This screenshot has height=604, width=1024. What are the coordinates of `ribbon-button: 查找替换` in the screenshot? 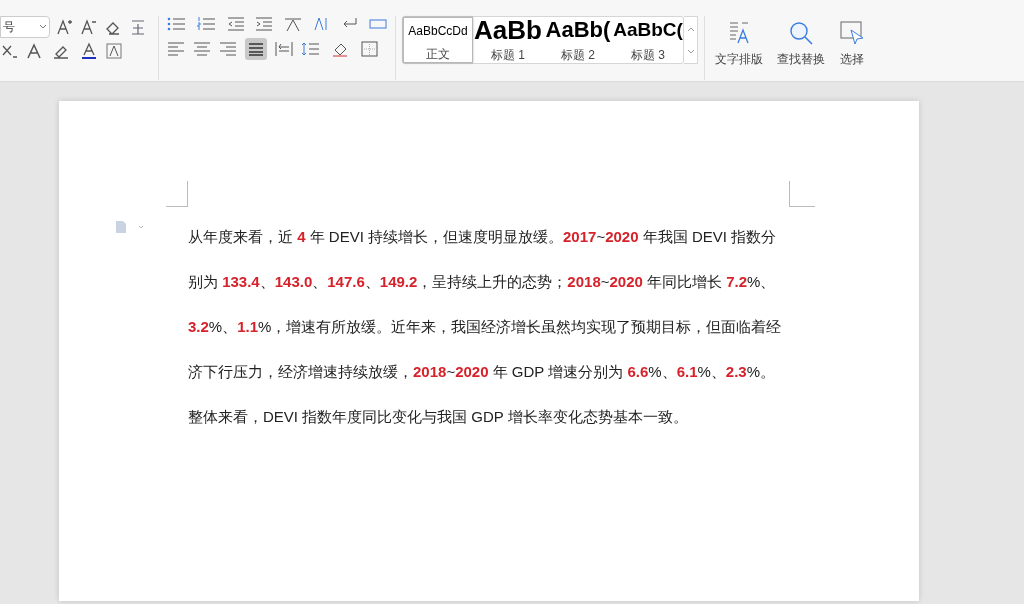 It's located at (801, 42).